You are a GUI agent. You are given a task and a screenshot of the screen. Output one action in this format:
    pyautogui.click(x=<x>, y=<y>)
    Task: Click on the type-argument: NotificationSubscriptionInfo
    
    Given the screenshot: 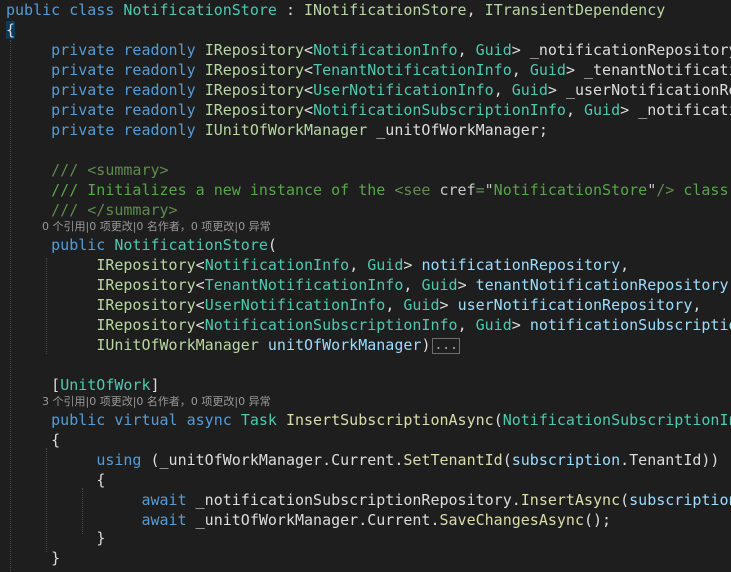 What is the action you would take?
    pyautogui.click(x=439, y=110)
    